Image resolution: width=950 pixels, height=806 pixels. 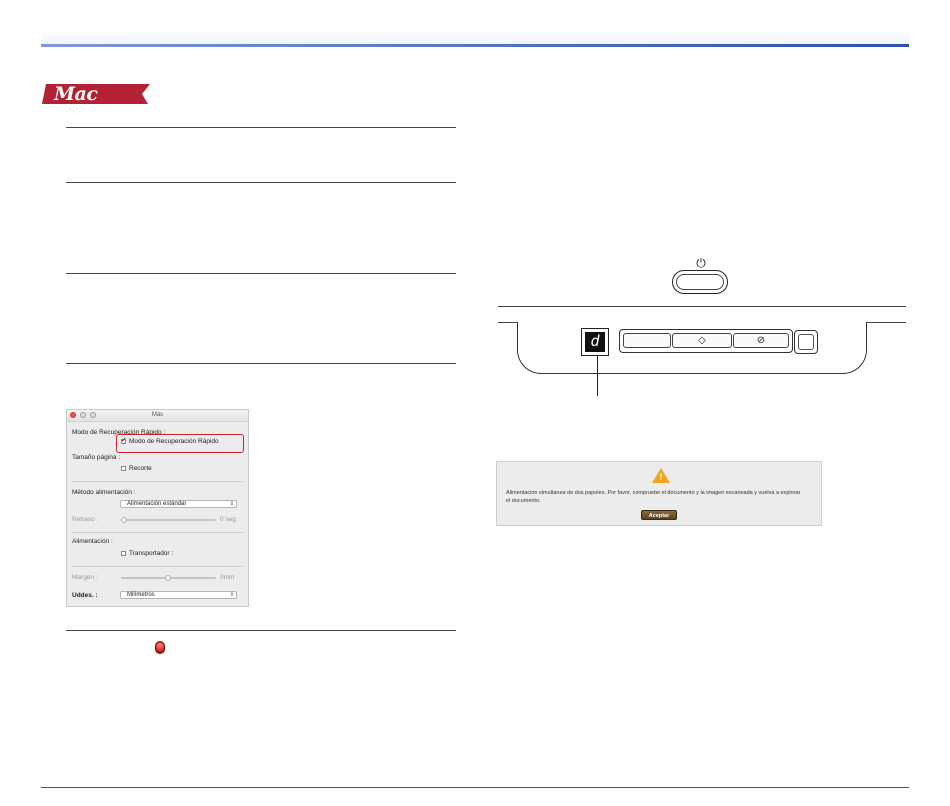 What do you see at coordinates (168, 578) in the screenshot?
I see `margin-slider-knob` at bounding box center [168, 578].